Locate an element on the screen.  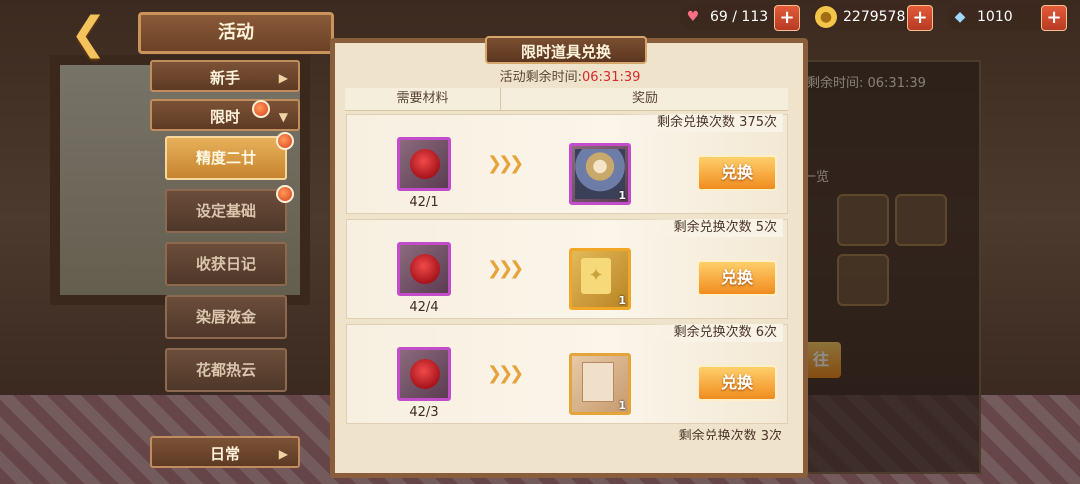
ticket-reward-icon: ✦ 1 is located at coordinates (600, 279).